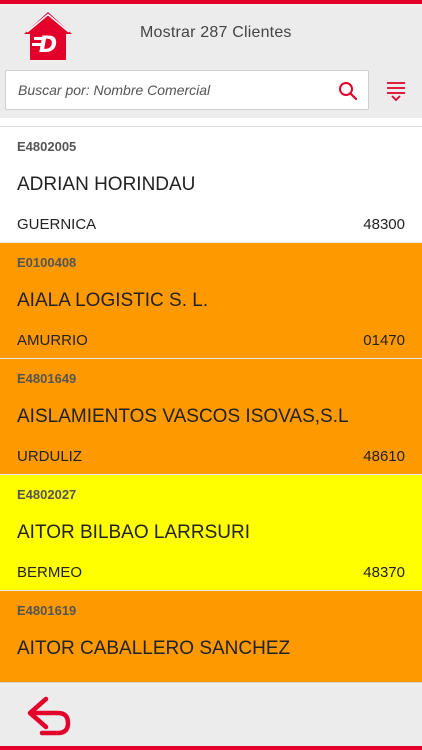 The width and height of the screenshot is (422, 750). I want to click on client-name: AIALA LOGISTIC S. L., so click(113, 300).